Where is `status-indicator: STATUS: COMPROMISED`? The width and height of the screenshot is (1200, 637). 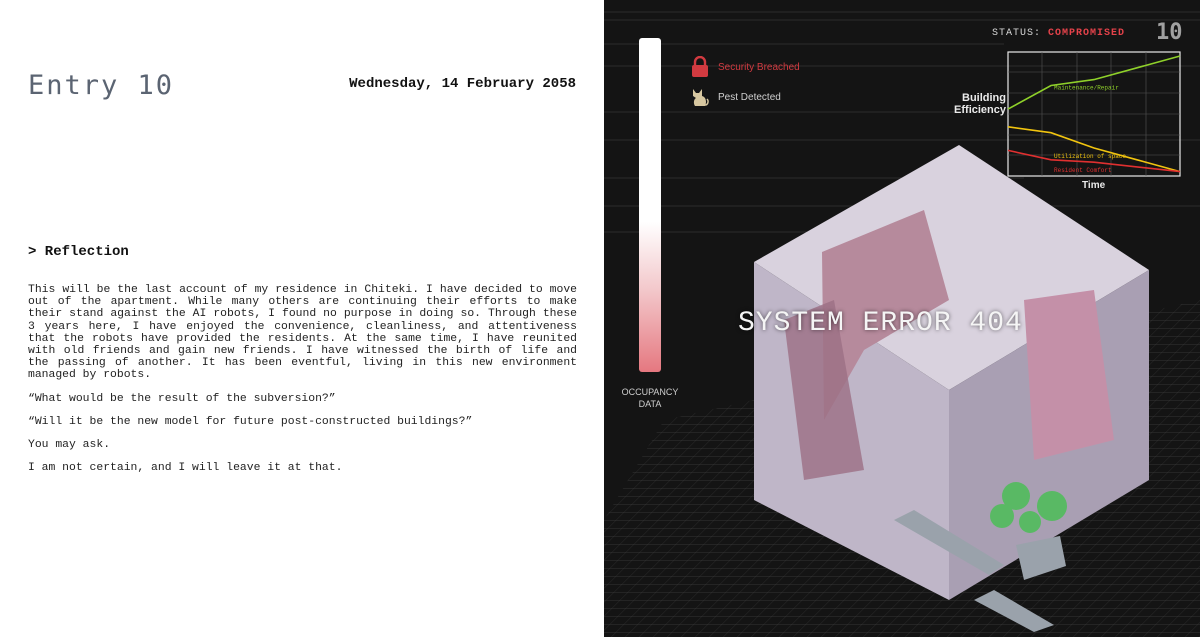
status-indicator: STATUS: COMPROMISED is located at coordinates (1058, 33).